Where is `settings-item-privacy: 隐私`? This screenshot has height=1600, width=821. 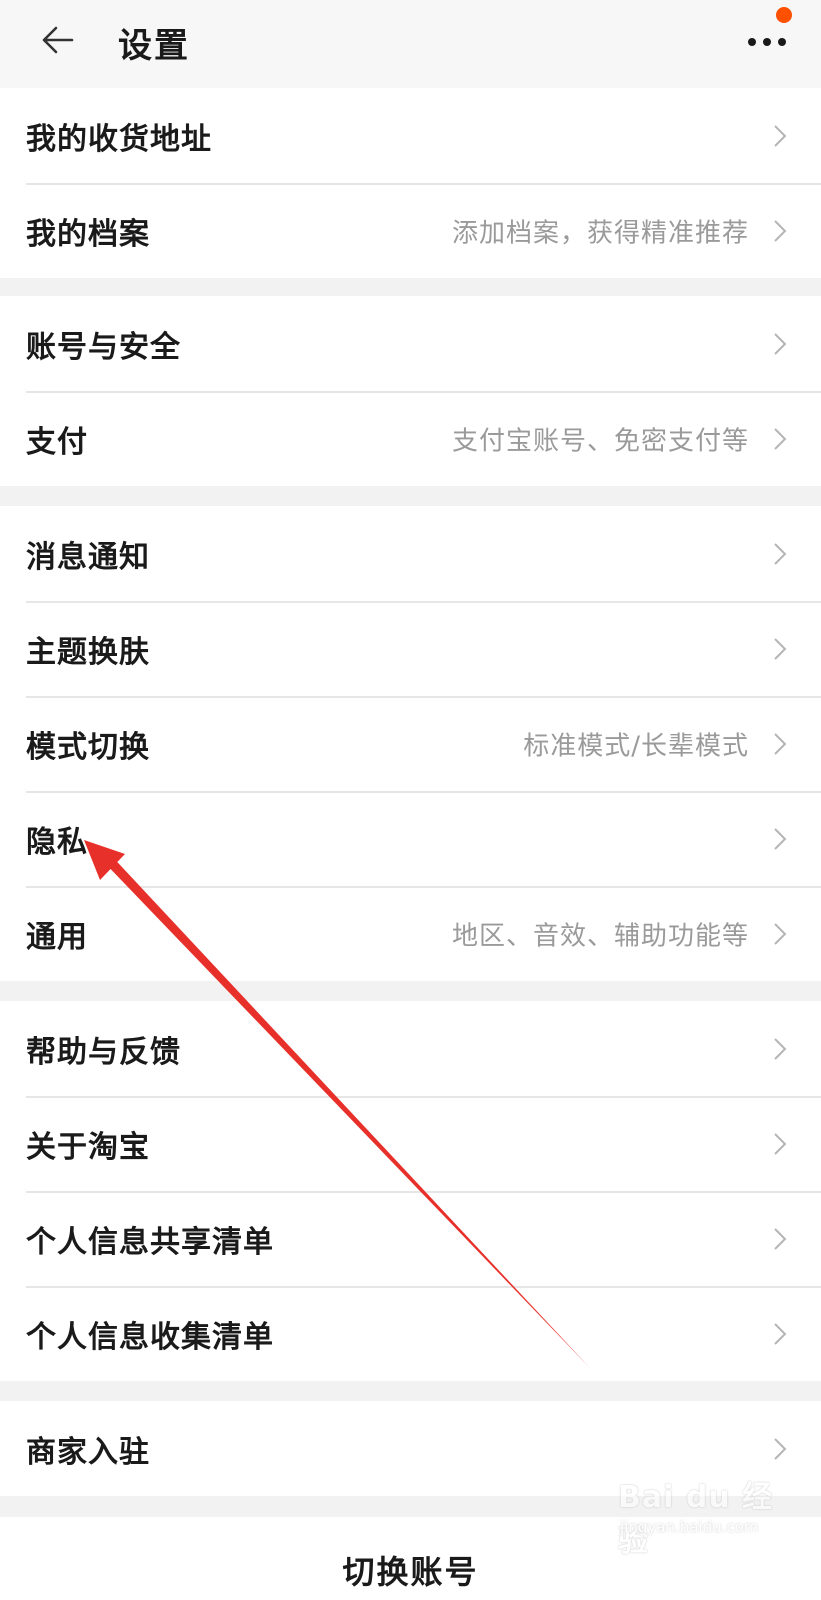
settings-item-privacy: 隐私 is located at coordinates (410, 838).